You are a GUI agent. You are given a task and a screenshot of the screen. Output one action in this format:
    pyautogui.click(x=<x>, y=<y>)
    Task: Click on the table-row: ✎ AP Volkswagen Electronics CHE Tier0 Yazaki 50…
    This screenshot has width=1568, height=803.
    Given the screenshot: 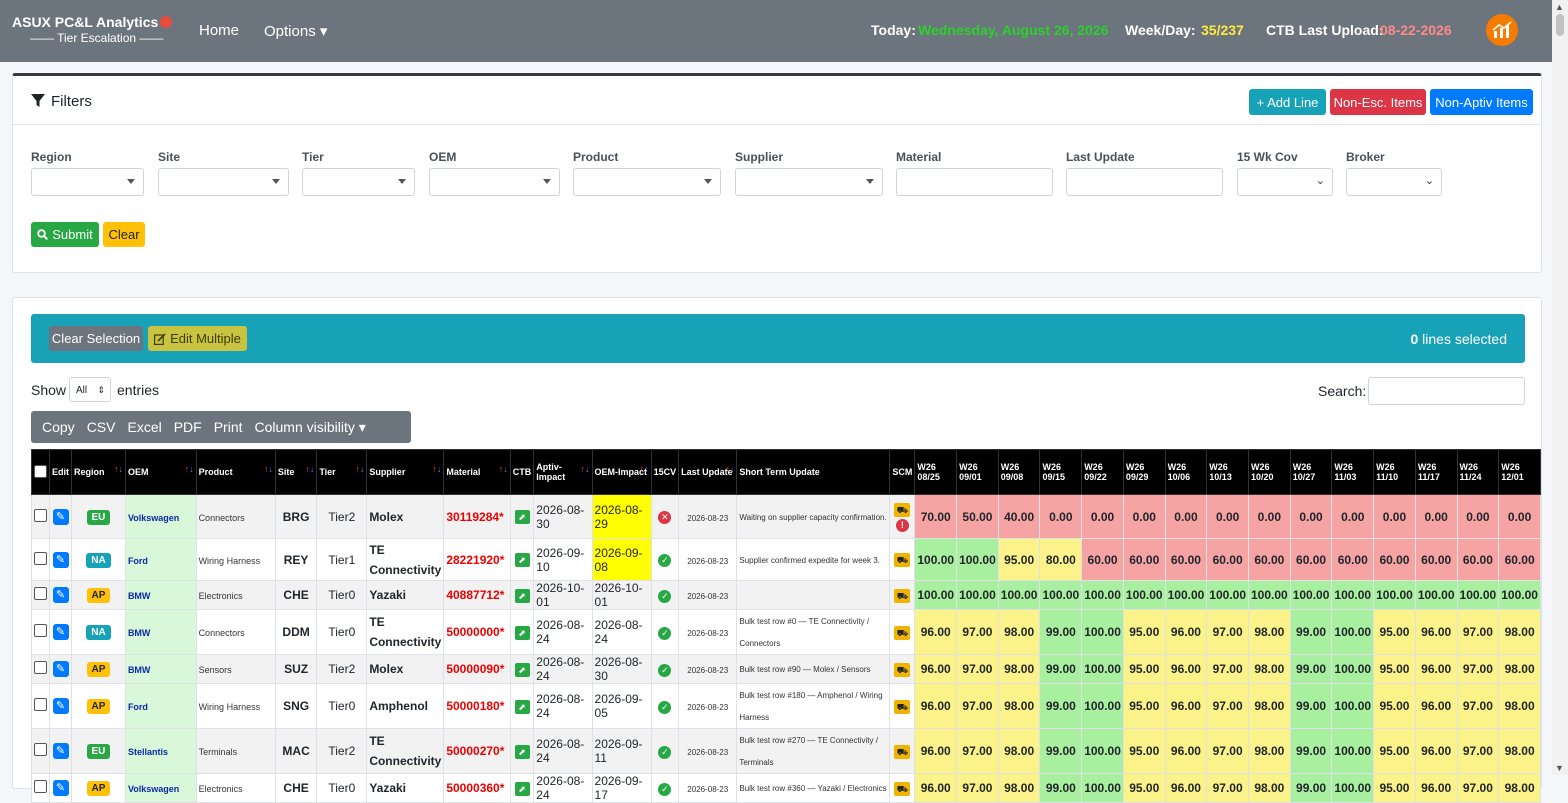 What is the action you would take?
    pyautogui.click(x=786, y=788)
    